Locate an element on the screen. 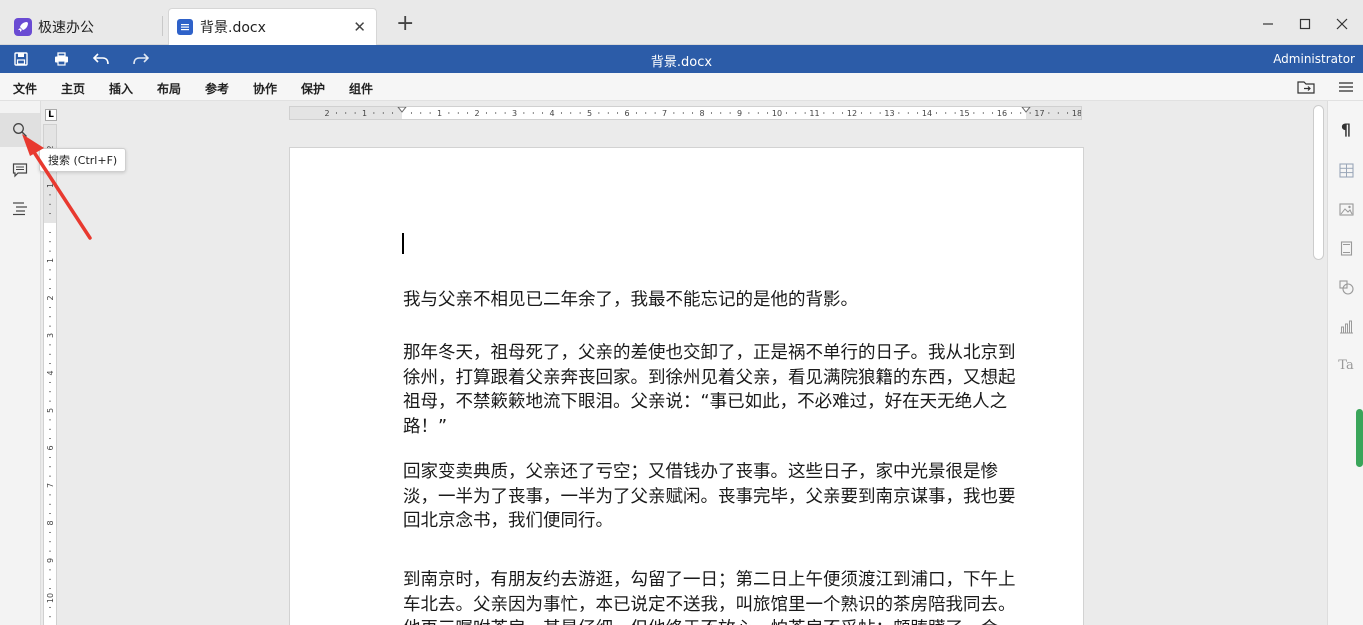  document-icon is located at coordinates (185, 27).